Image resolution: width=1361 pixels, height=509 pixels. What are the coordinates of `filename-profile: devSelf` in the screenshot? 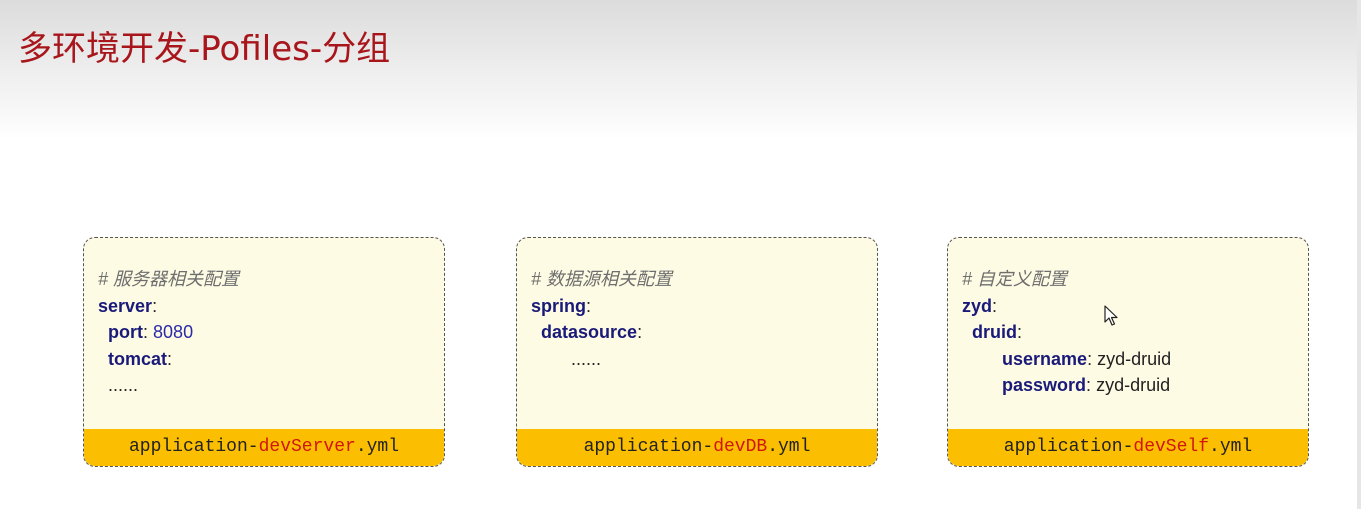 It's located at (1171, 447).